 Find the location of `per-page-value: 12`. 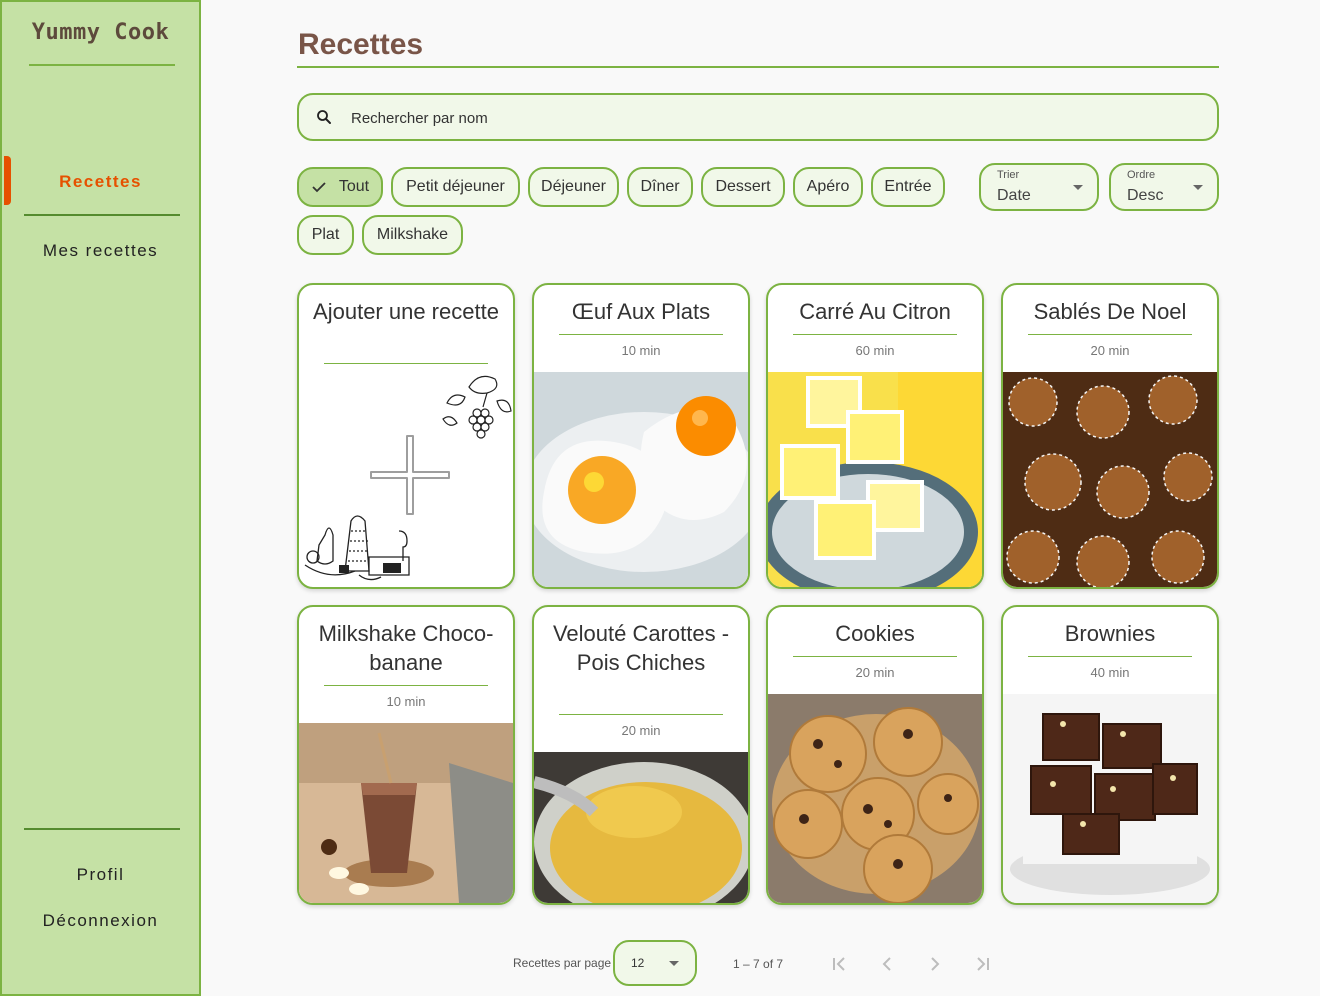

per-page-value: 12 is located at coordinates (638, 963).